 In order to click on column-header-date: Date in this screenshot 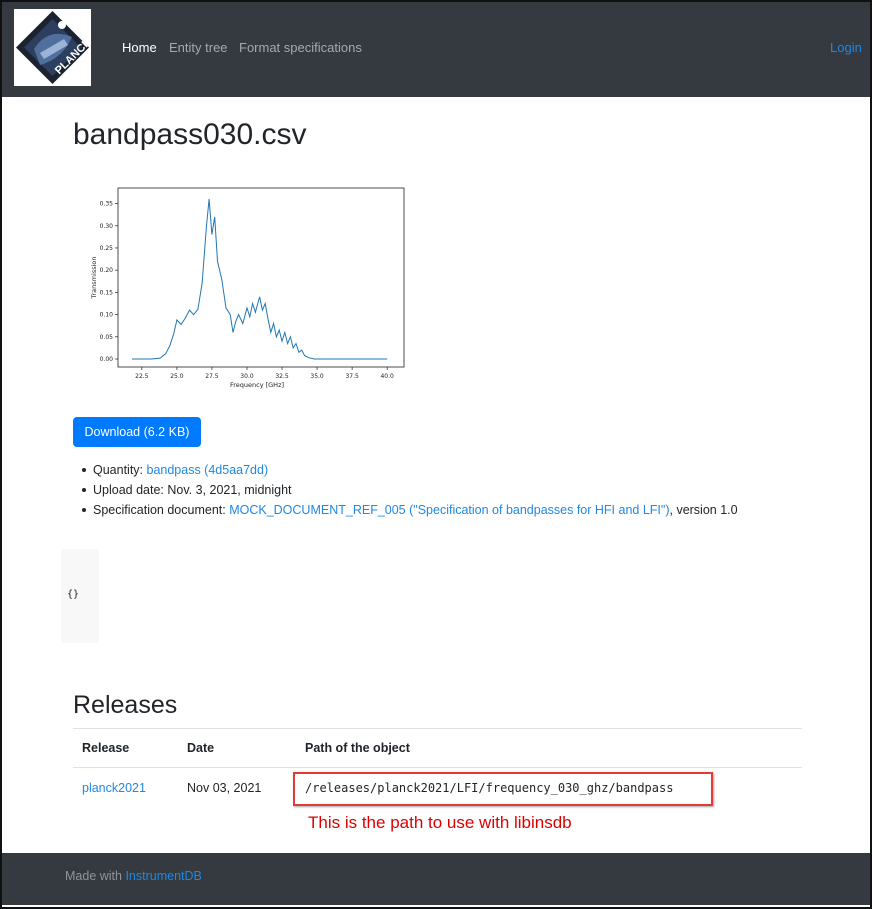, I will do `click(201, 748)`.